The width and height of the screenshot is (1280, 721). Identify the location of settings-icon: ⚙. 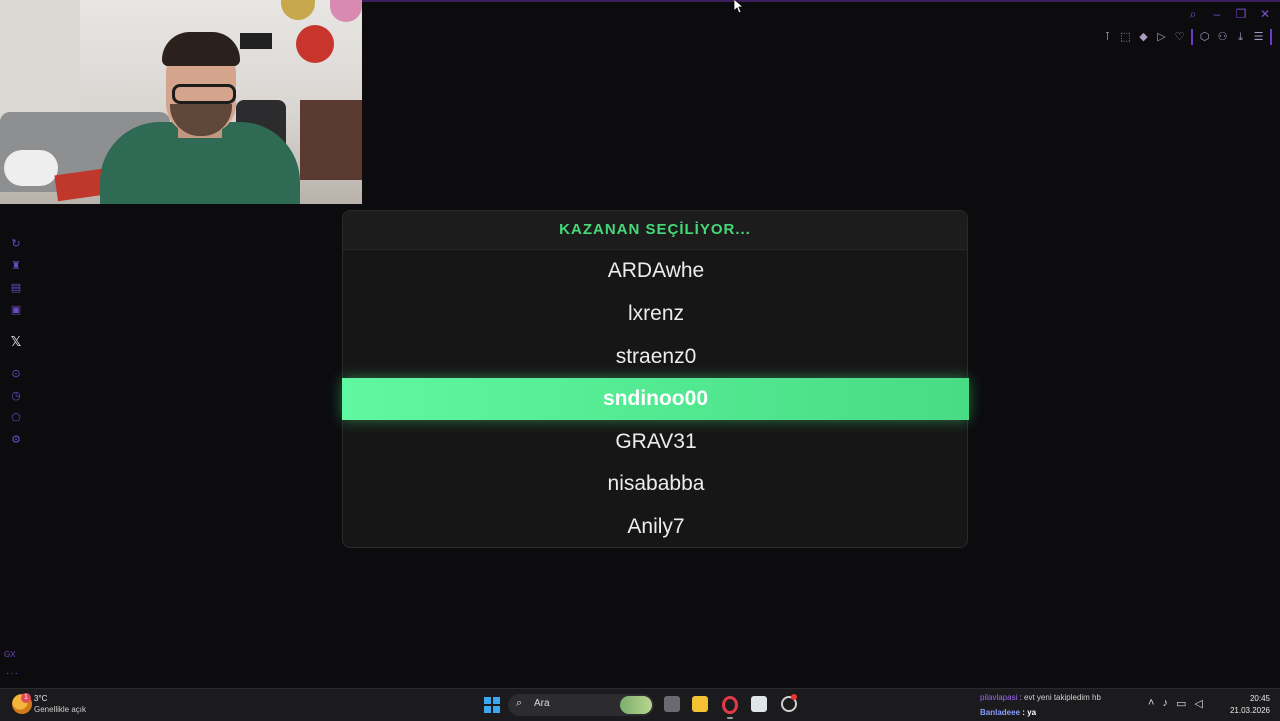
(16, 440).